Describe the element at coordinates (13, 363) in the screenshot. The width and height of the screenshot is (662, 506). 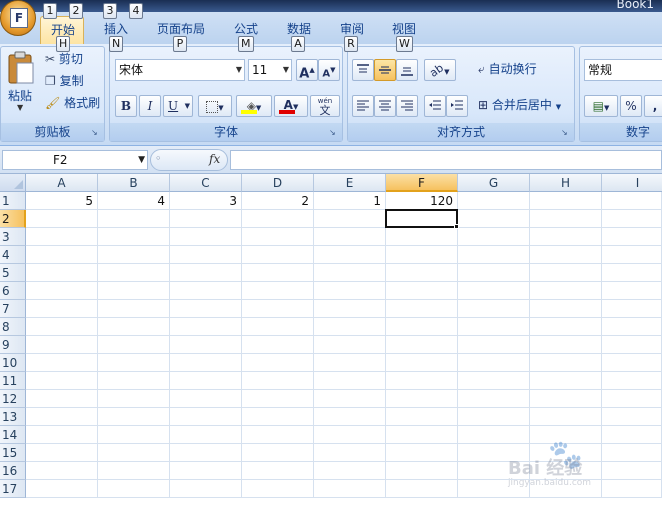
I see `row-header-10: 10` at that location.